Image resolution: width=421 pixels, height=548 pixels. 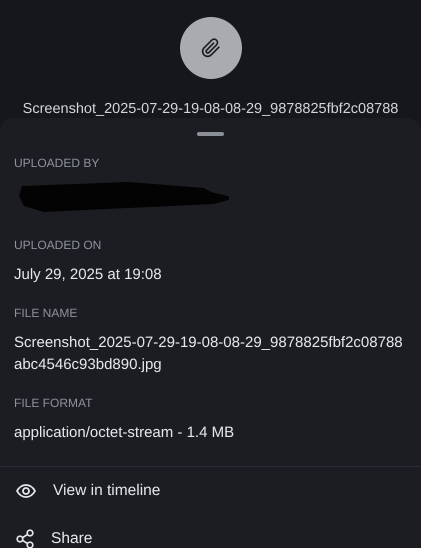 I want to click on field-label: UPLOADED BY, so click(x=57, y=163).